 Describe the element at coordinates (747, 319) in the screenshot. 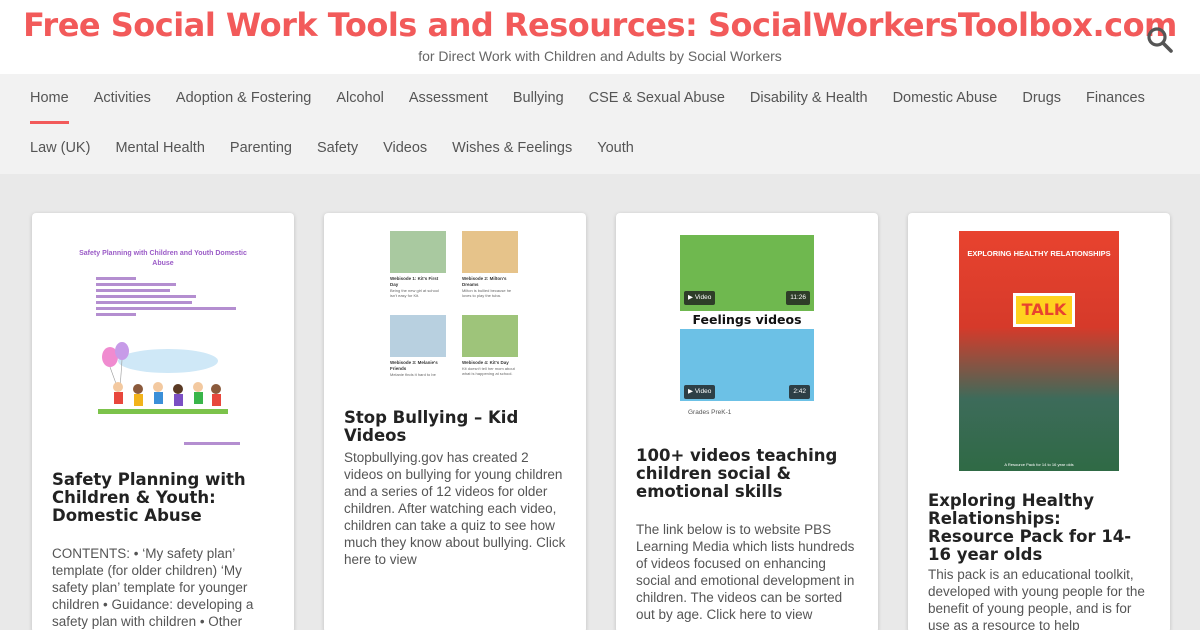

I see `thumbnail-heading: Feelings videos` at that location.